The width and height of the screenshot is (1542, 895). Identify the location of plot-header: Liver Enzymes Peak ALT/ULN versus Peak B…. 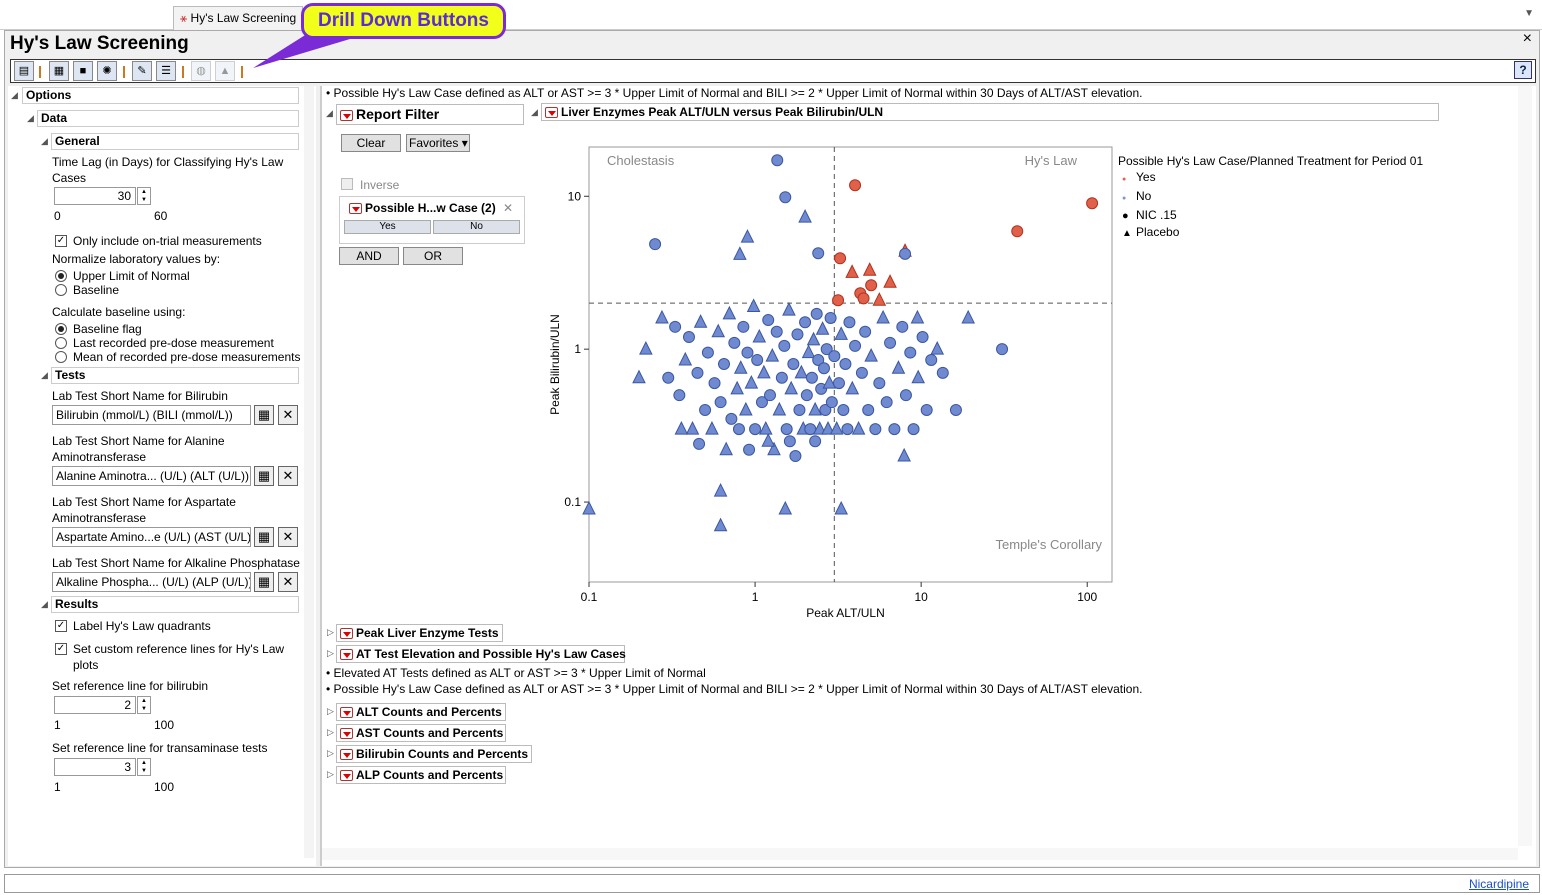
(990, 112).